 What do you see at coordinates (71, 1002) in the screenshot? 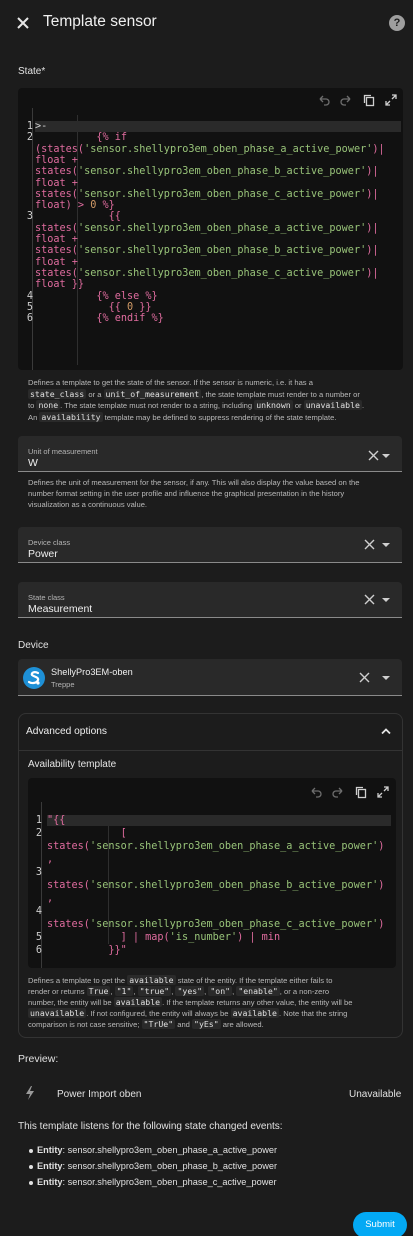
I see `help-segment: number, the entity will be` at bounding box center [71, 1002].